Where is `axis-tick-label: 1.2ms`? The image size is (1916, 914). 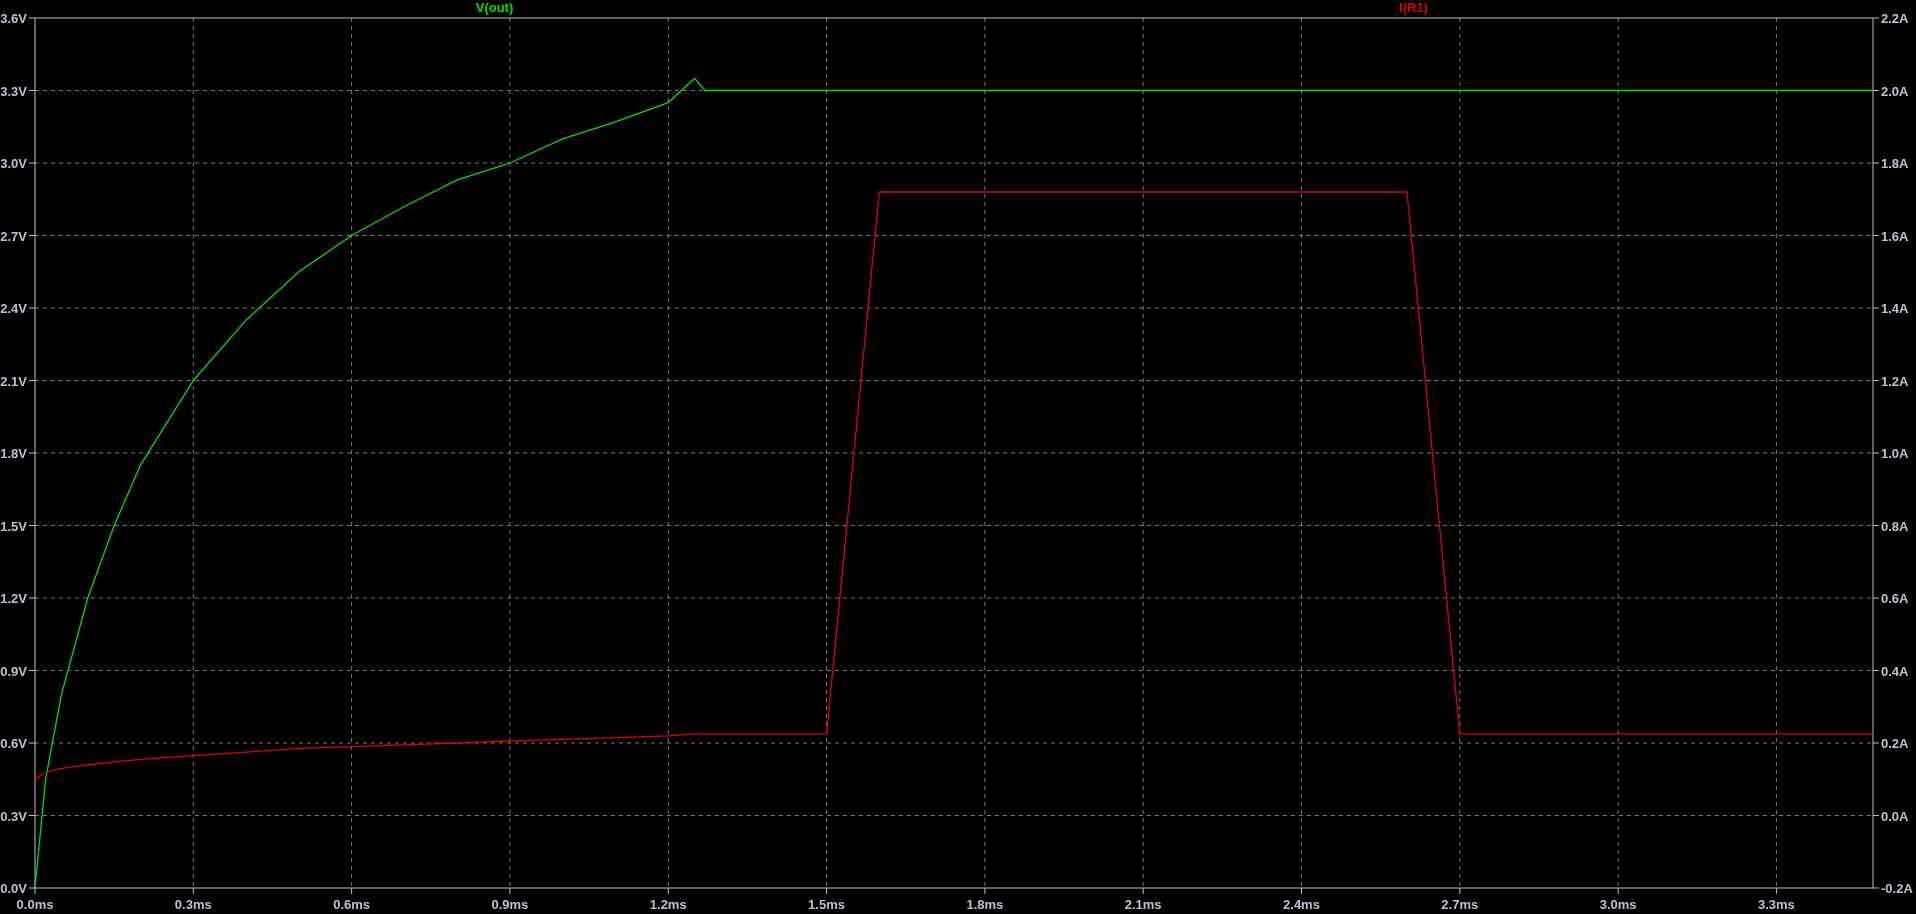
axis-tick-label: 1.2ms is located at coordinates (668, 904).